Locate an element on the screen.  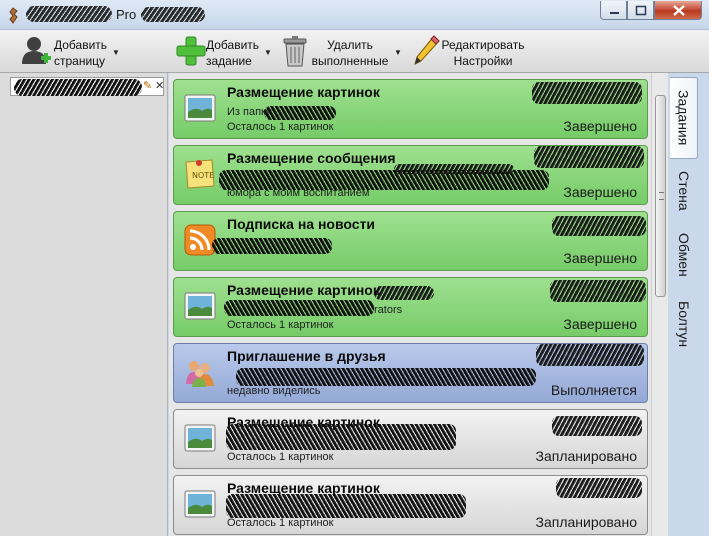
edit-settings-label: Редактировать Настройки is located at coordinates (483, 53).